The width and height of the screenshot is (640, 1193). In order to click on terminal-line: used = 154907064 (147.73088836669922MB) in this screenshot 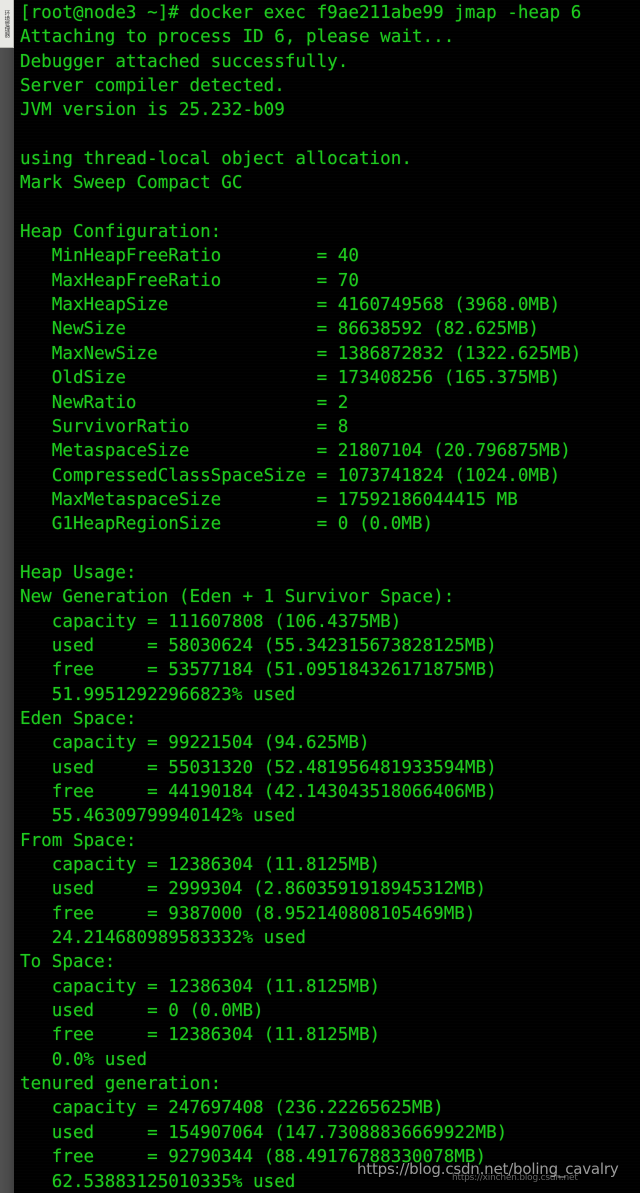, I will do `click(264, 1132)`.